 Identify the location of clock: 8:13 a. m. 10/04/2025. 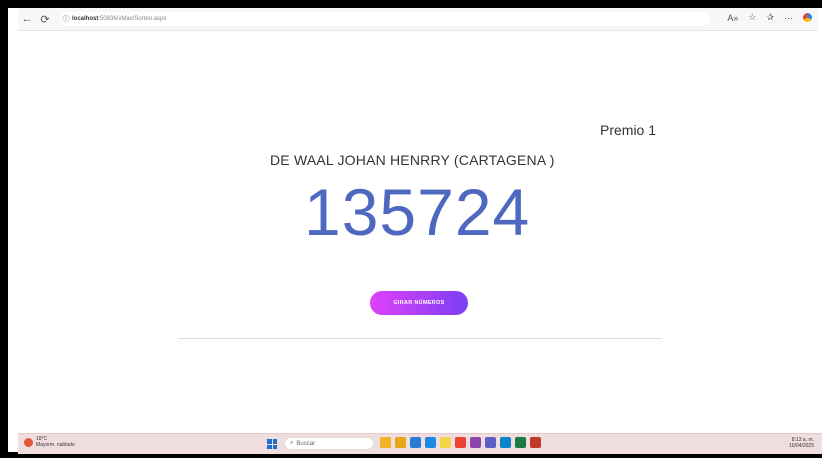
(801, 443).